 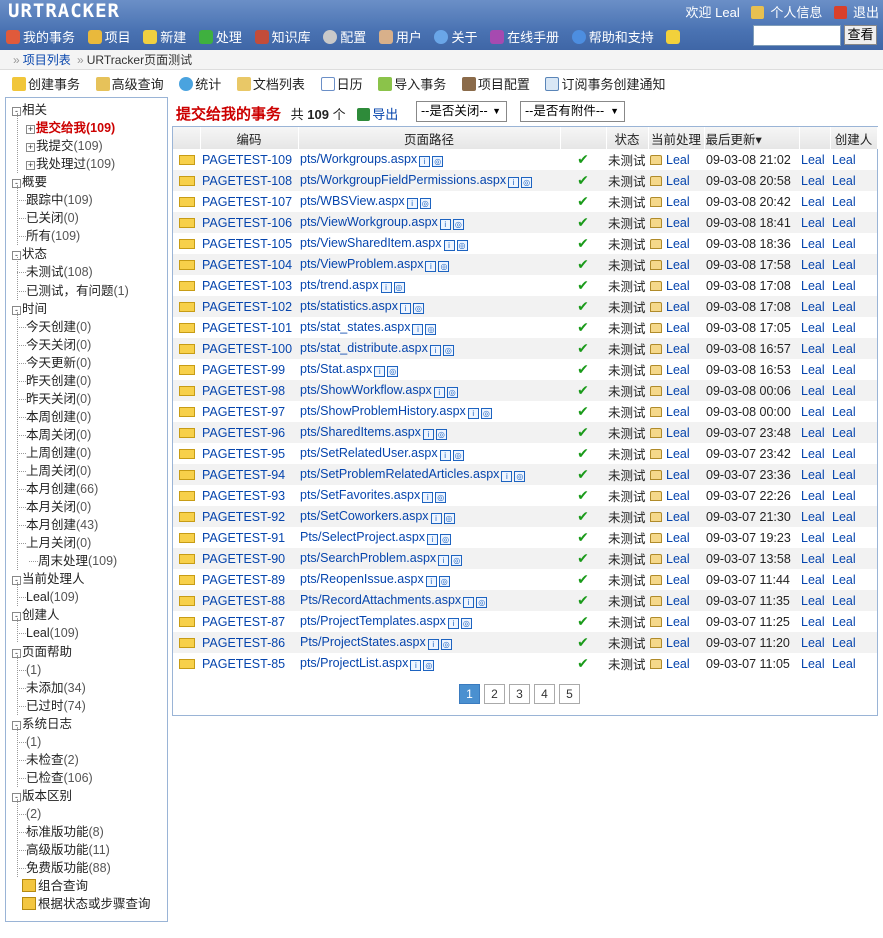 I want to click on issue-code-link: PAGETEST-109, so click(x=247, y=160).